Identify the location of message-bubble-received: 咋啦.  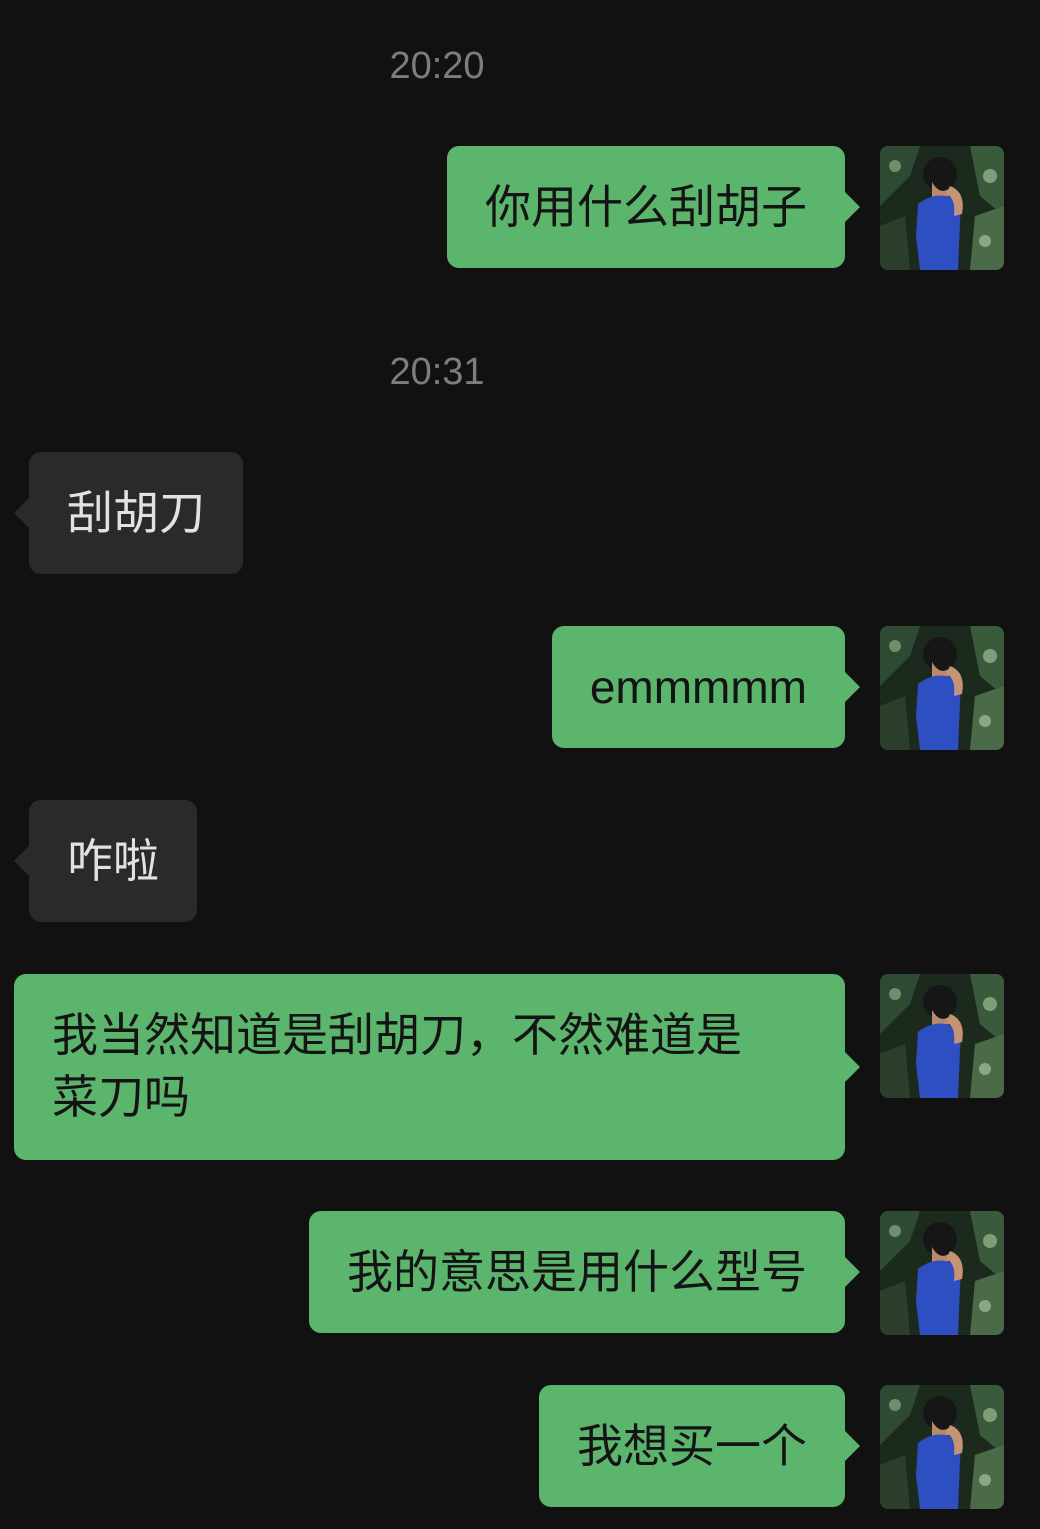
(105, 861).